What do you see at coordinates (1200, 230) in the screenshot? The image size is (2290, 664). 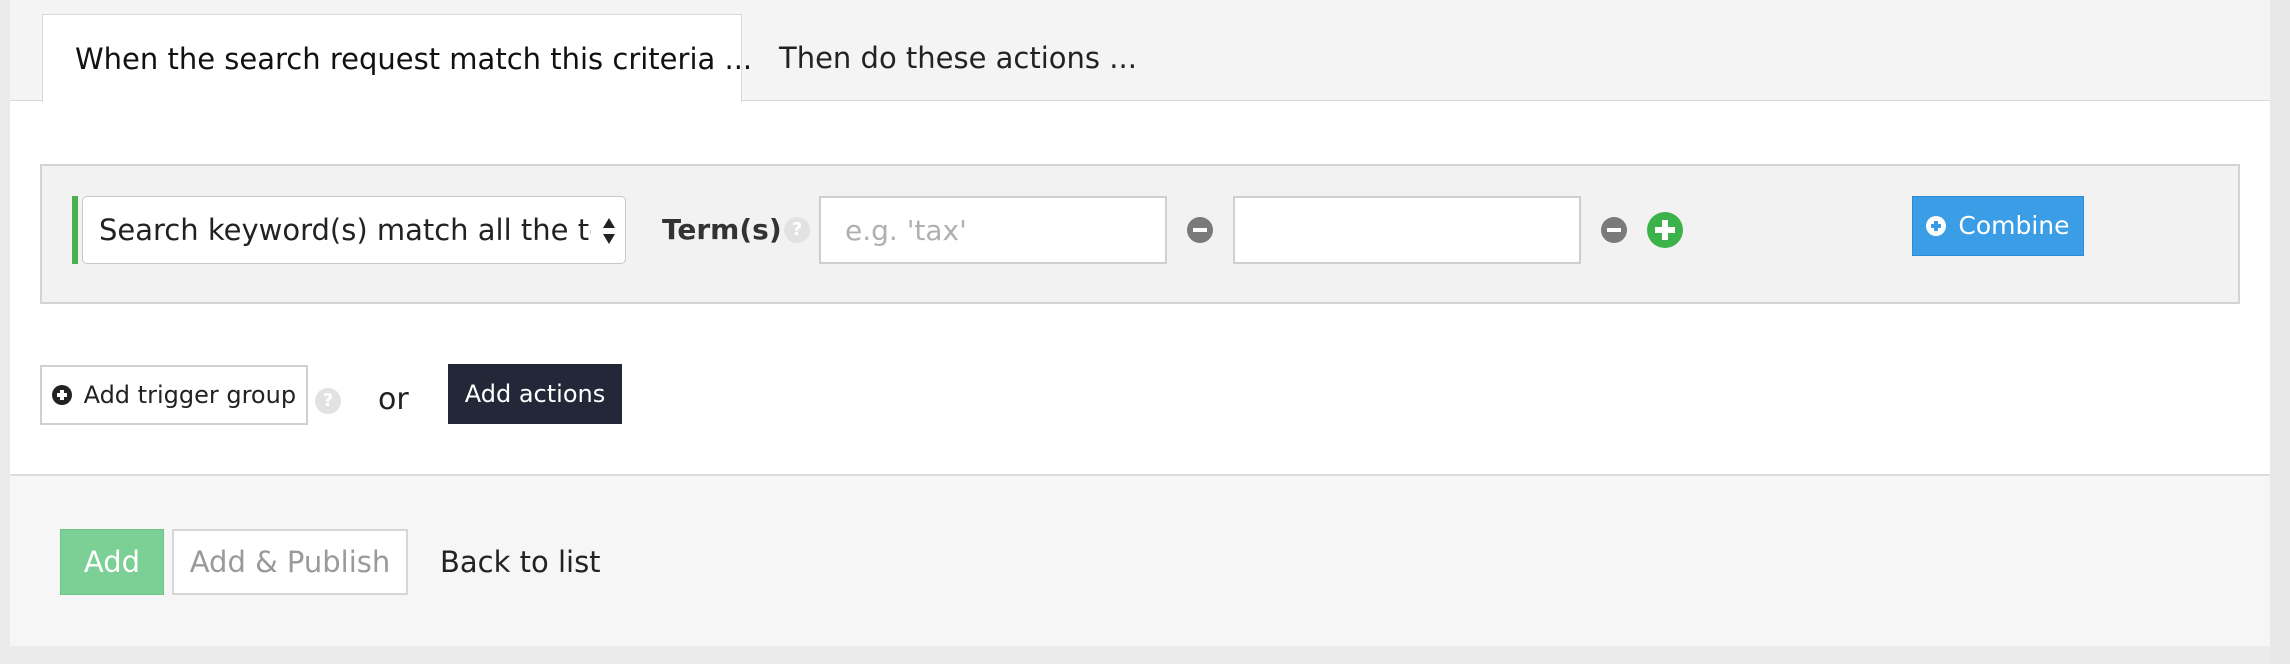 I see `remove-term-1-minus-icon` at bounding box center [1200, 230].